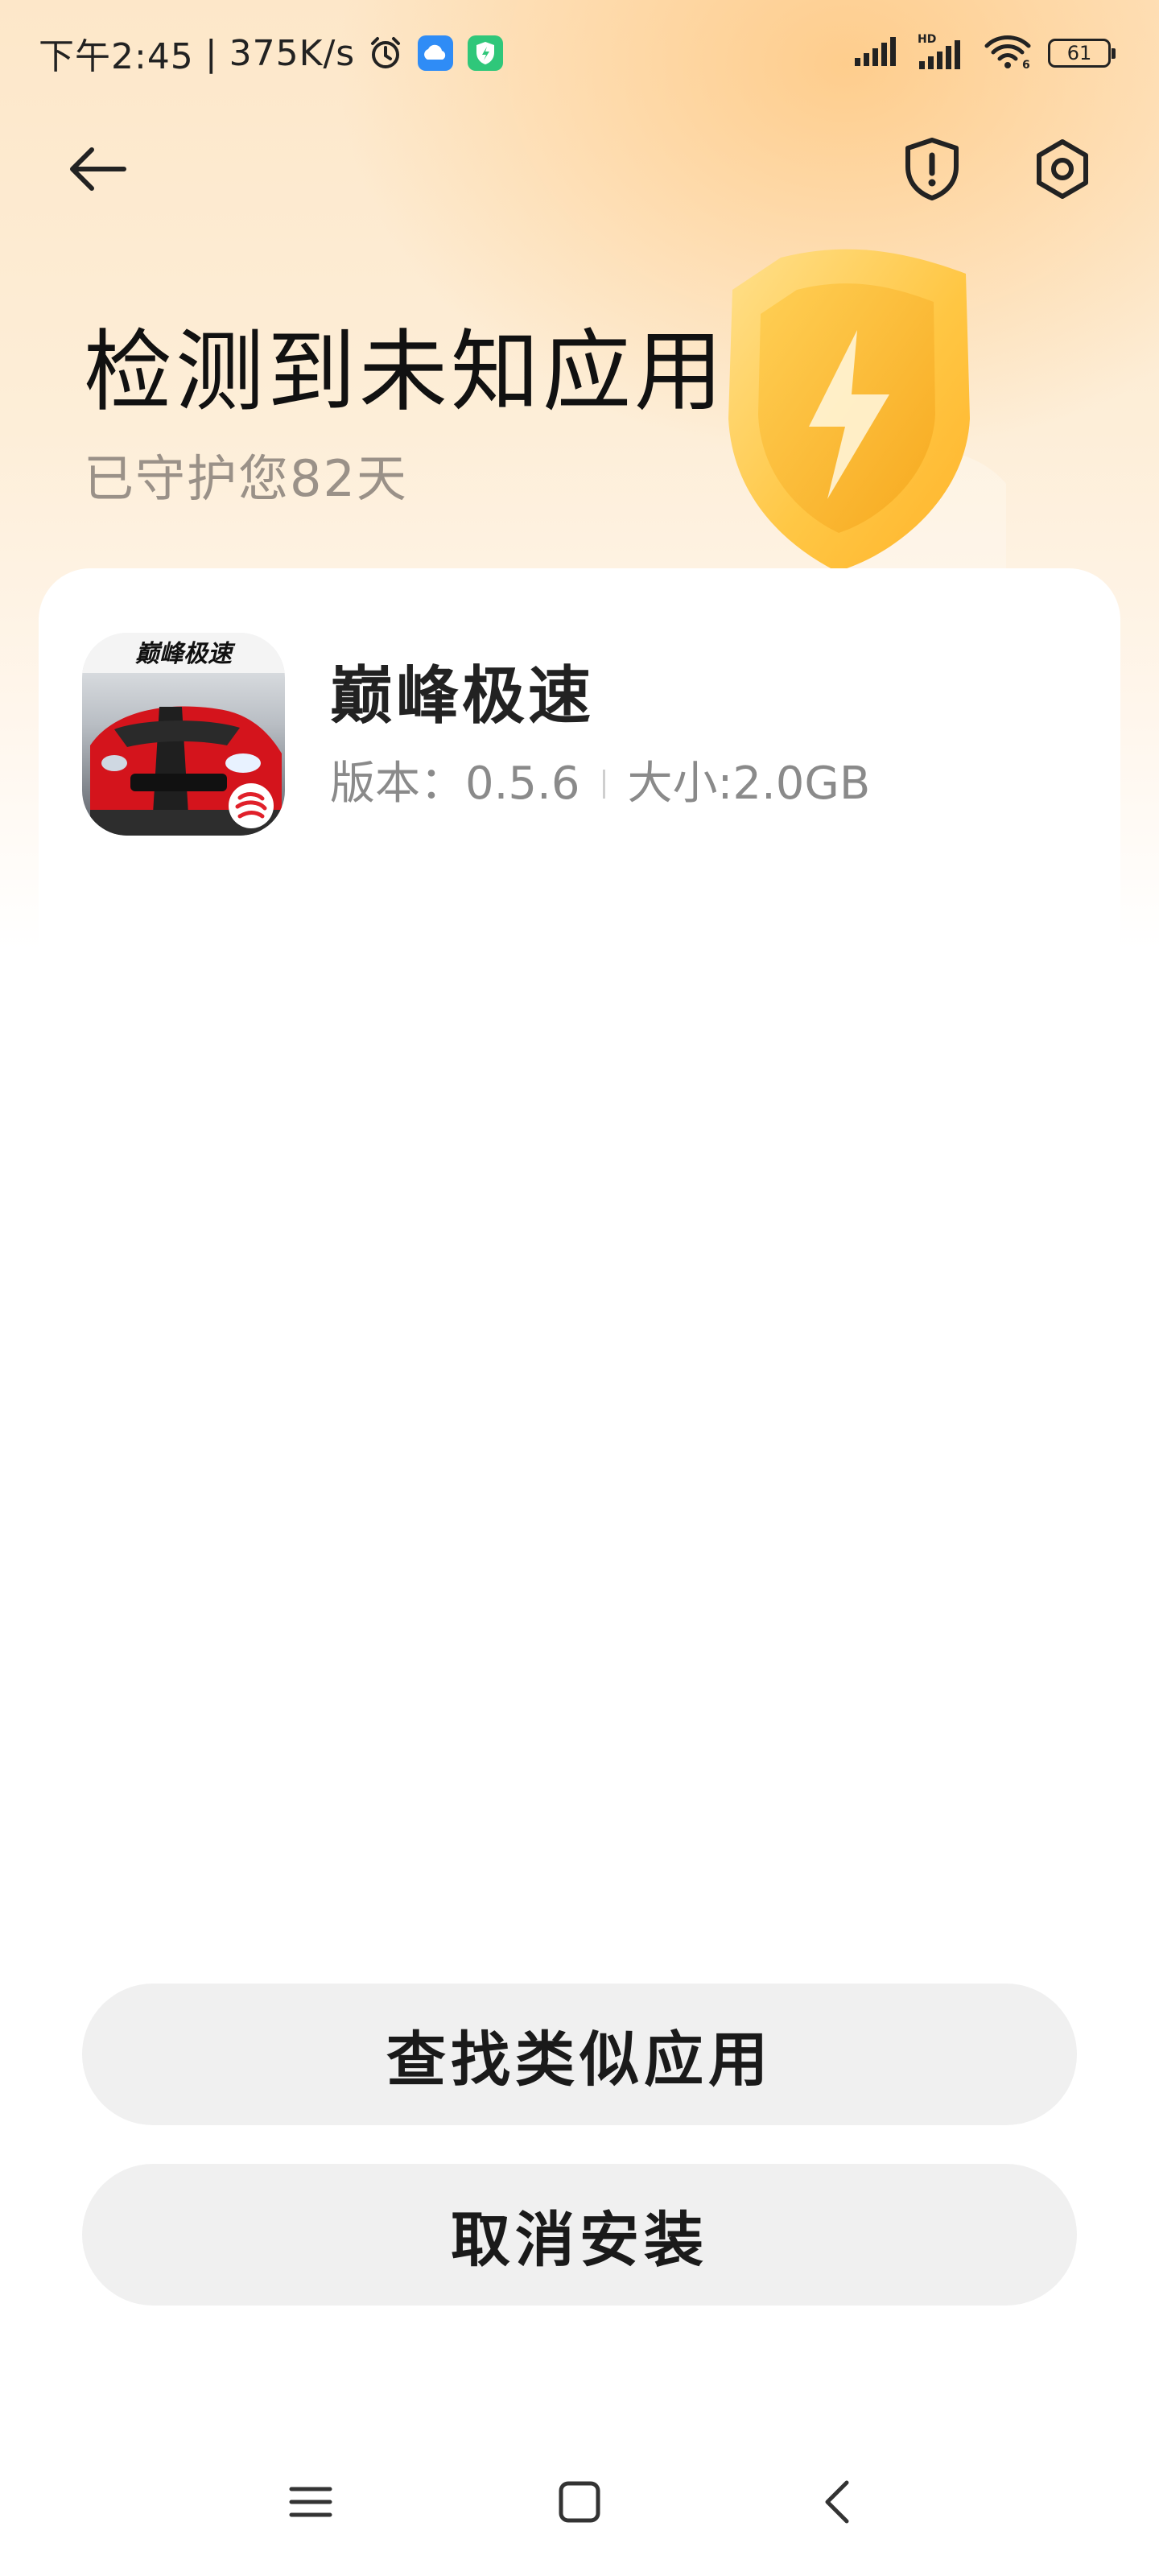  Describe the element at coordinates (579, 2054) in the screenshot. I see `find-similar-apps-button: 查找类似应用` at that location.